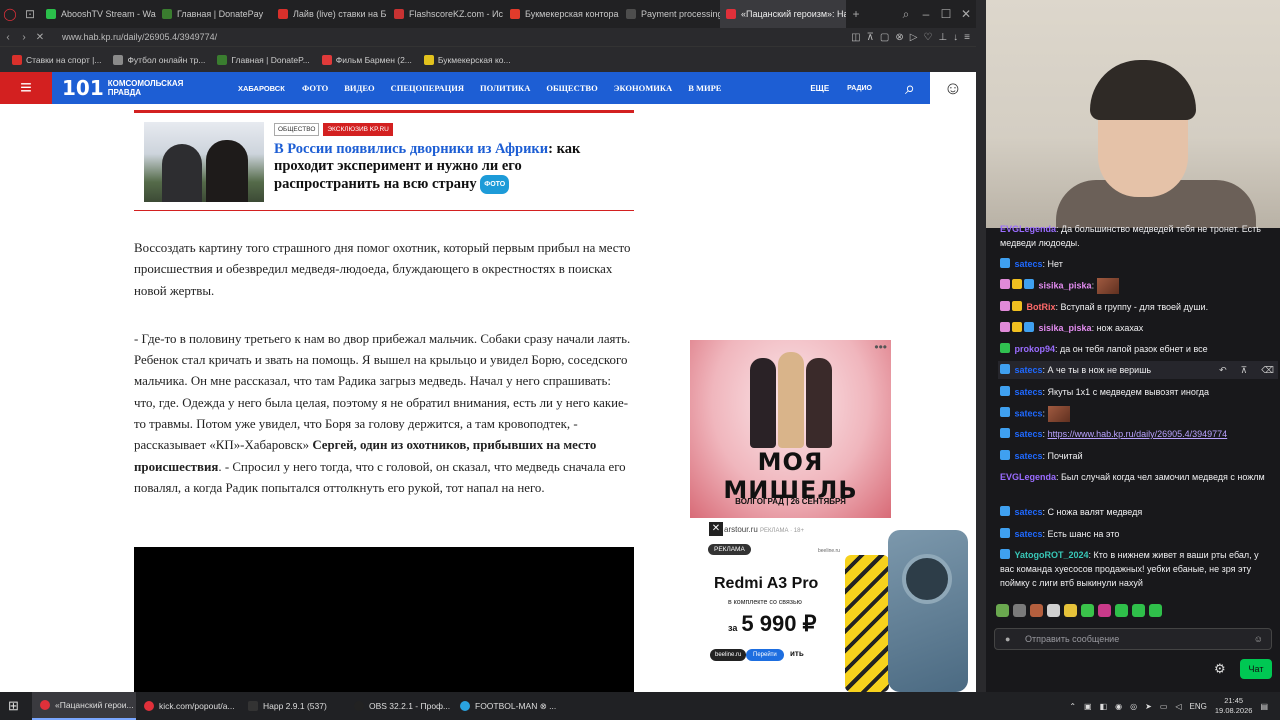  I want to click on ad-go-button: Перейти, so click(765, 655).